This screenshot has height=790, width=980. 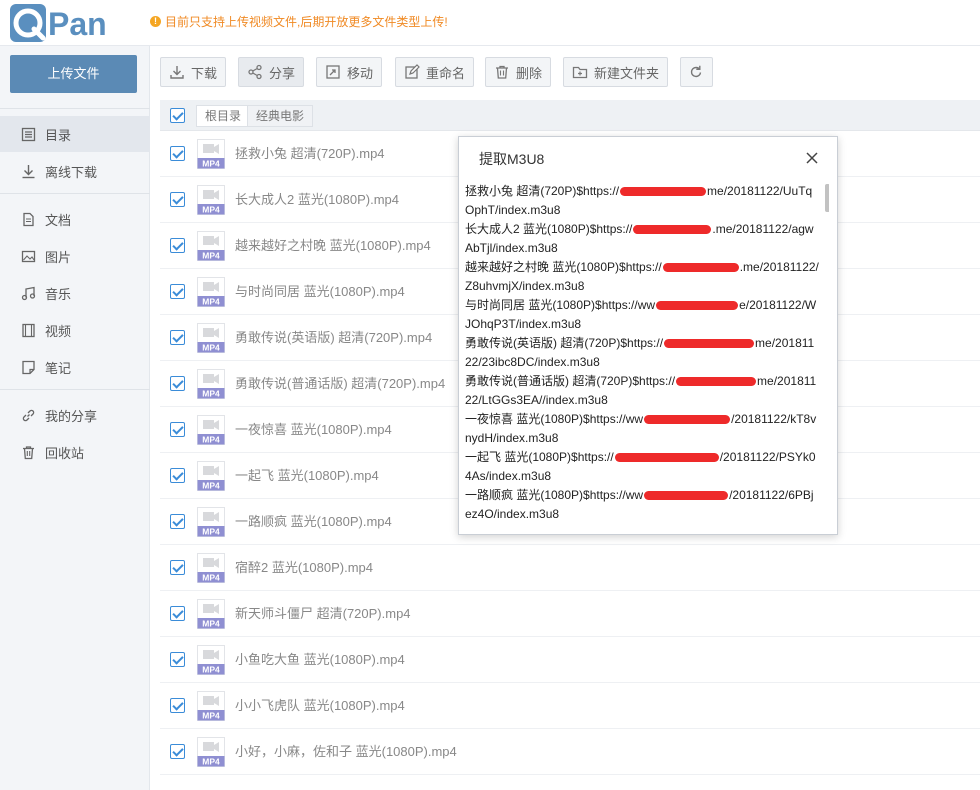 What do you see at coordinates (28, 330) in the screenshot?
I see `video-icon` at bounding box center [28, 330].